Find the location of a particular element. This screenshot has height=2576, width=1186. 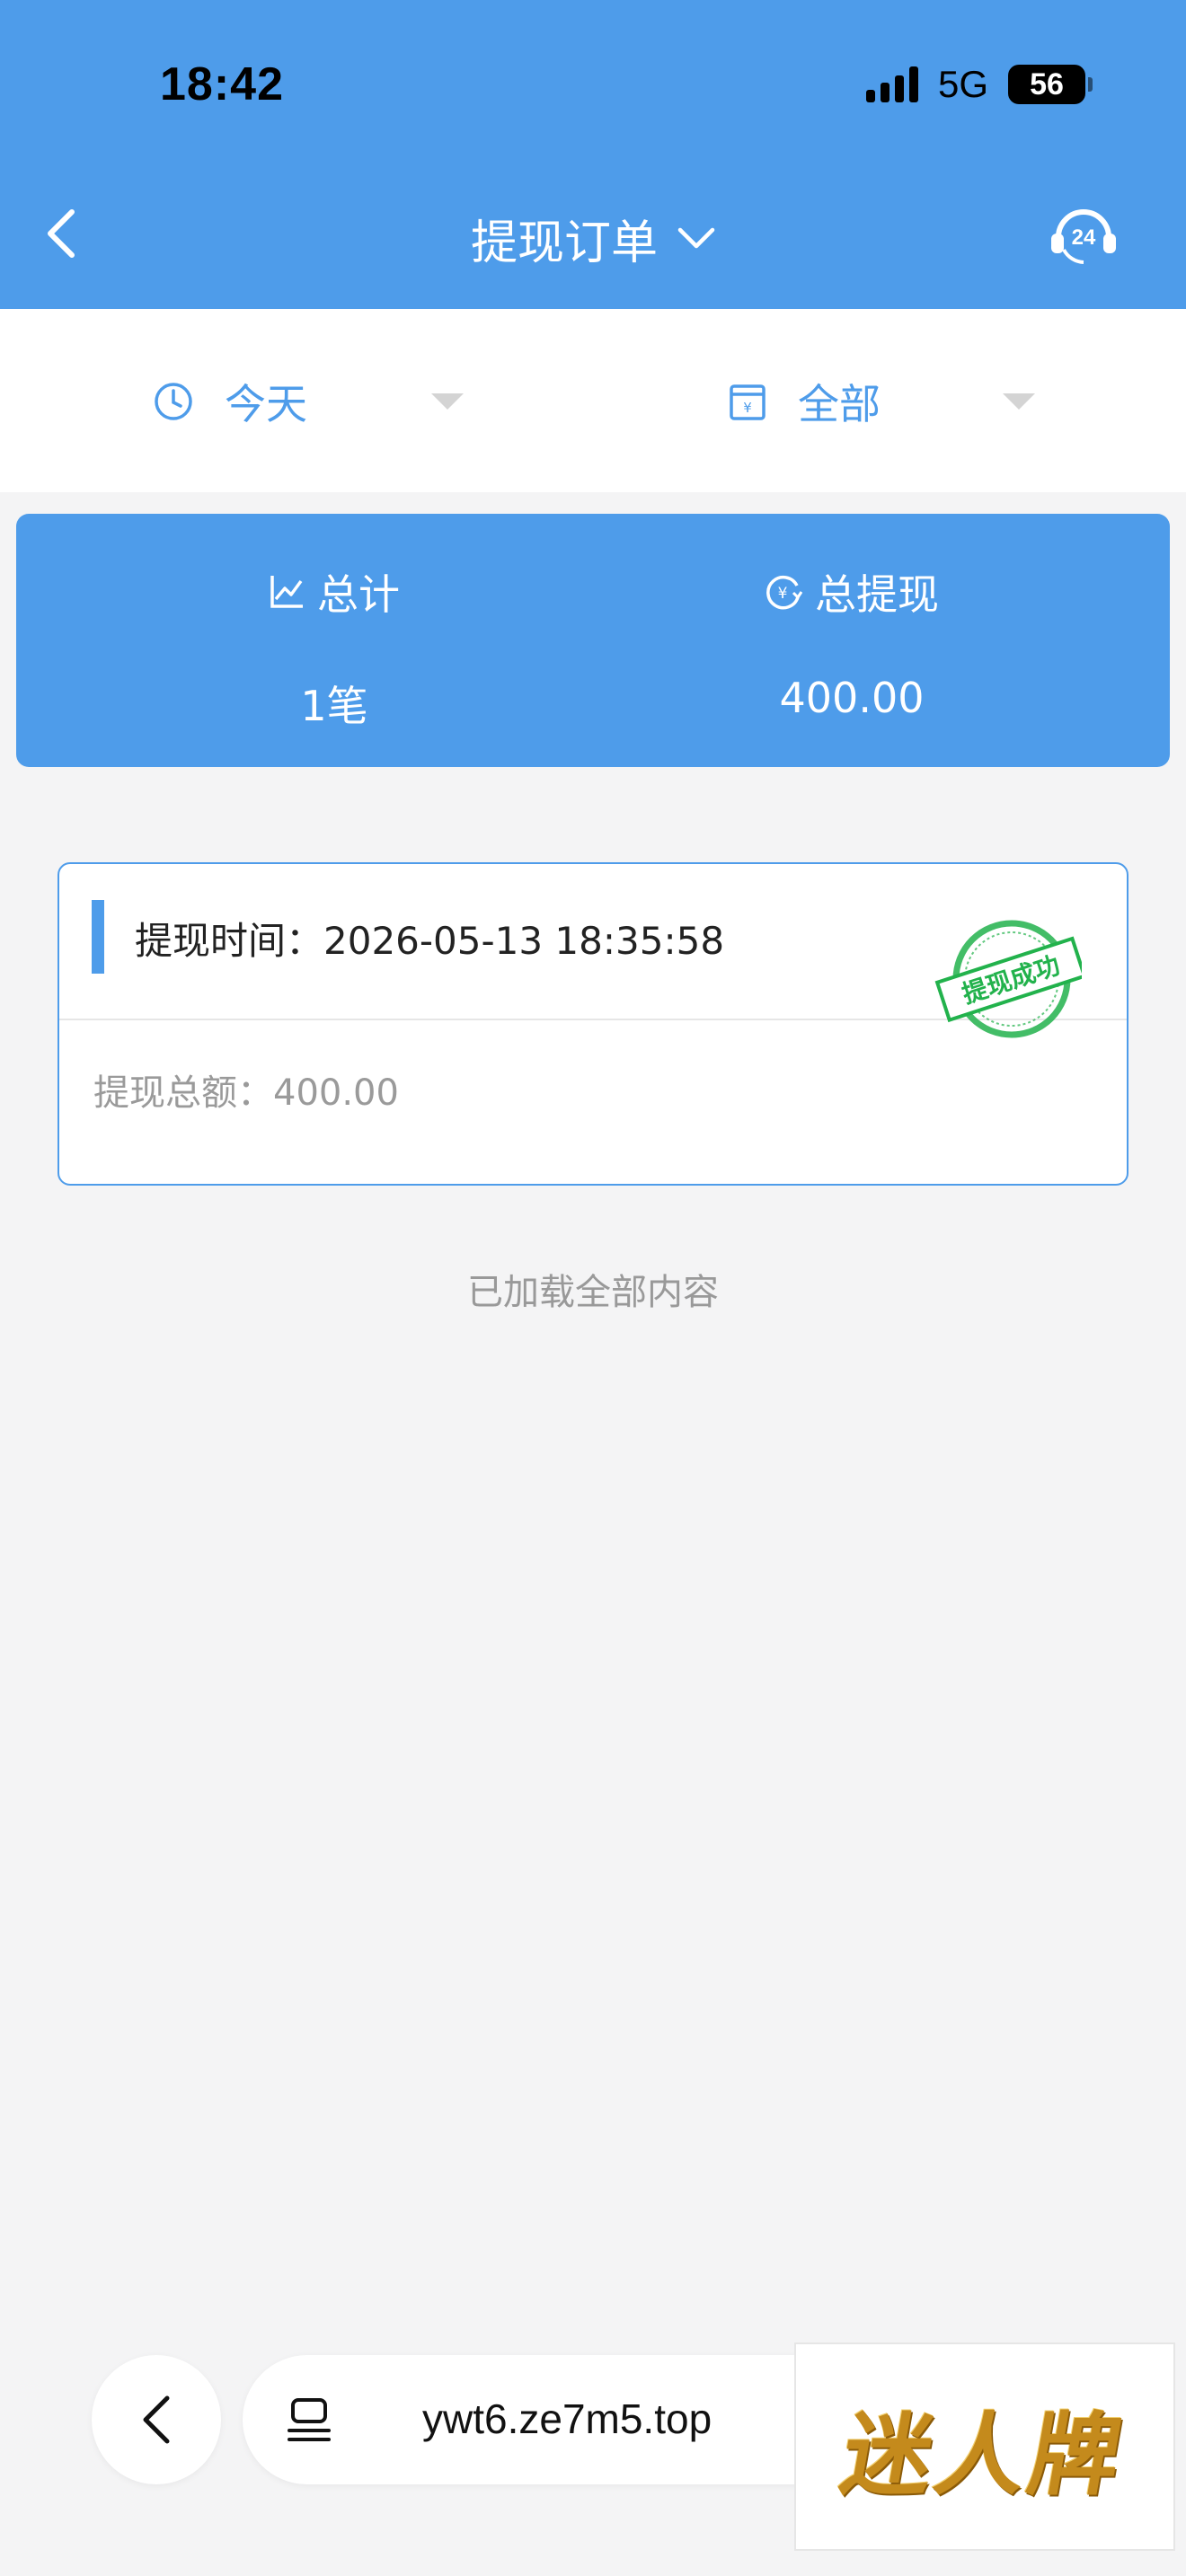

summary-withdraw-value: 400.00 is located at coordinates (852, 698).